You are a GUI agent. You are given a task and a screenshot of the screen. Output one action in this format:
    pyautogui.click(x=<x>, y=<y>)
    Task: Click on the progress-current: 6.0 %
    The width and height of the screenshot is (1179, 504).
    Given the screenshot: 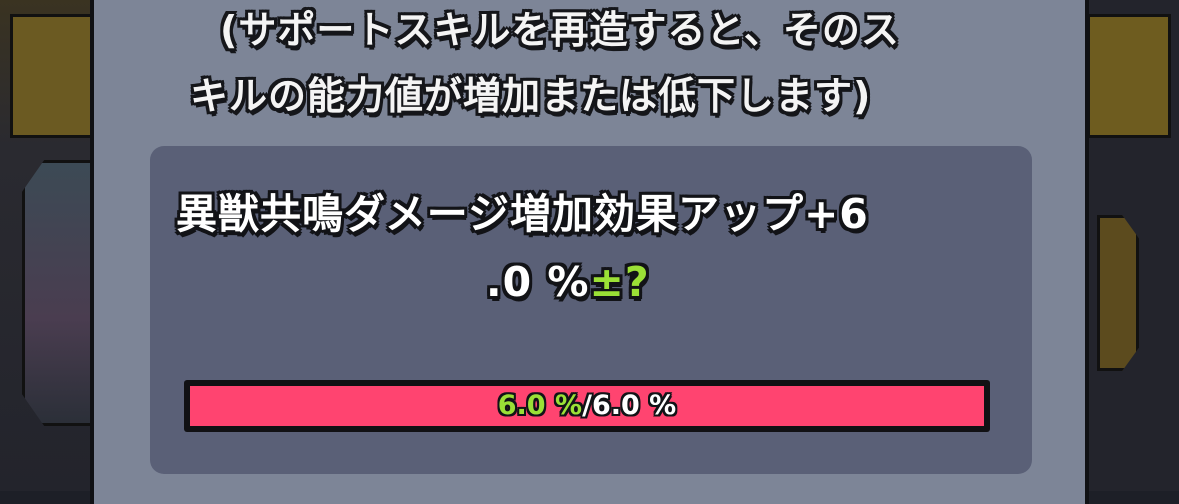 What is the action you would take?
    pyautogui.click(x=540, y=405)
    